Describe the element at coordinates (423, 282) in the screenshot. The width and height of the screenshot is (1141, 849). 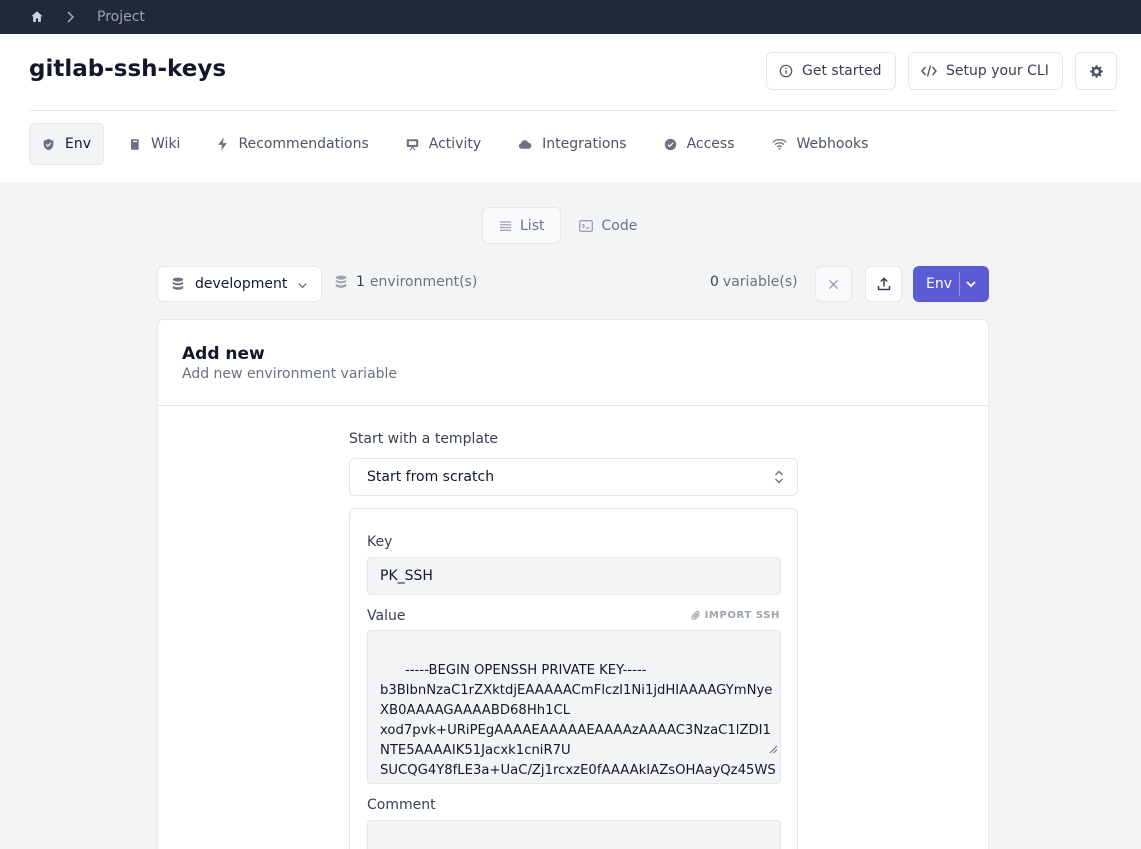
I see `environment-count-suffix: environment(s)` at that location.